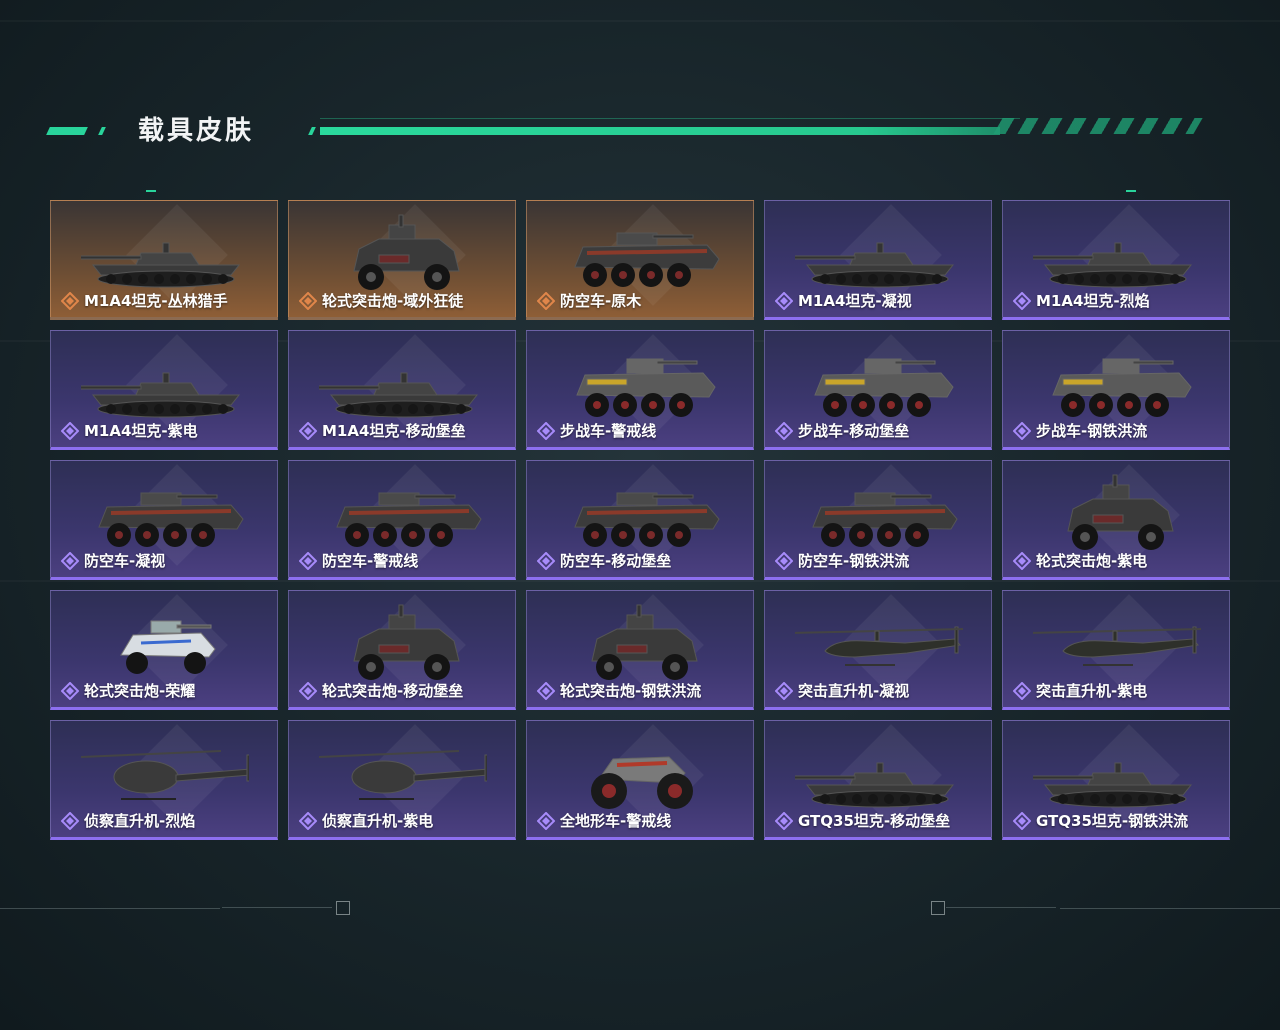  What do you see at coordinates (1093, 301) in the screenshot?
I see `skin-name: M1A4坦克-烈焰` at bounding box center [1093, 301].